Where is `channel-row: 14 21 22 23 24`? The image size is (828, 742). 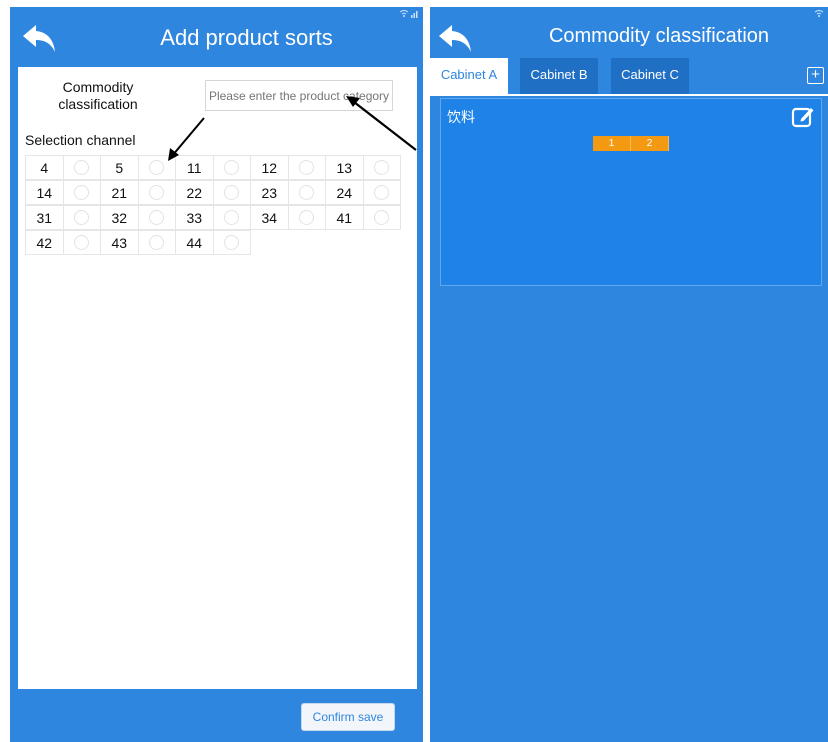
channel-row: 14 21 22 23 24 is located at coordinates (217, 192).